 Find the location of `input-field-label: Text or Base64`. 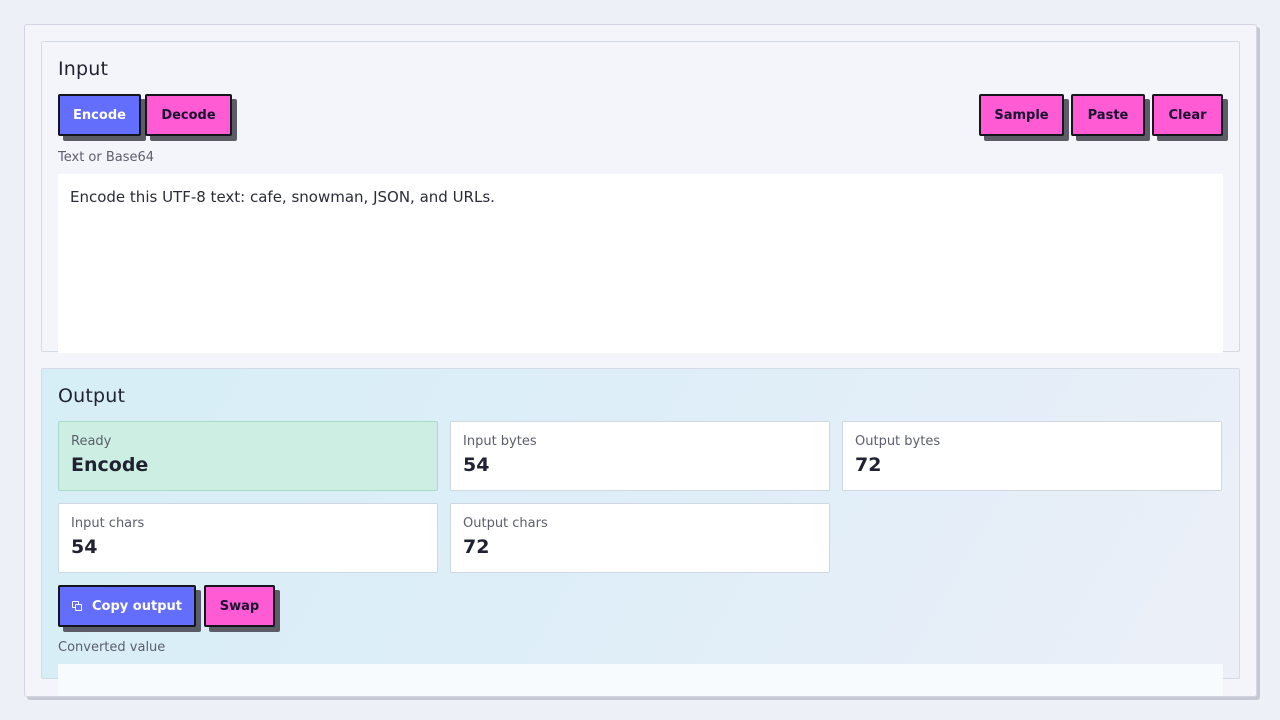

input-field-label: Text or Base64 is located at coordinates (106, 157).